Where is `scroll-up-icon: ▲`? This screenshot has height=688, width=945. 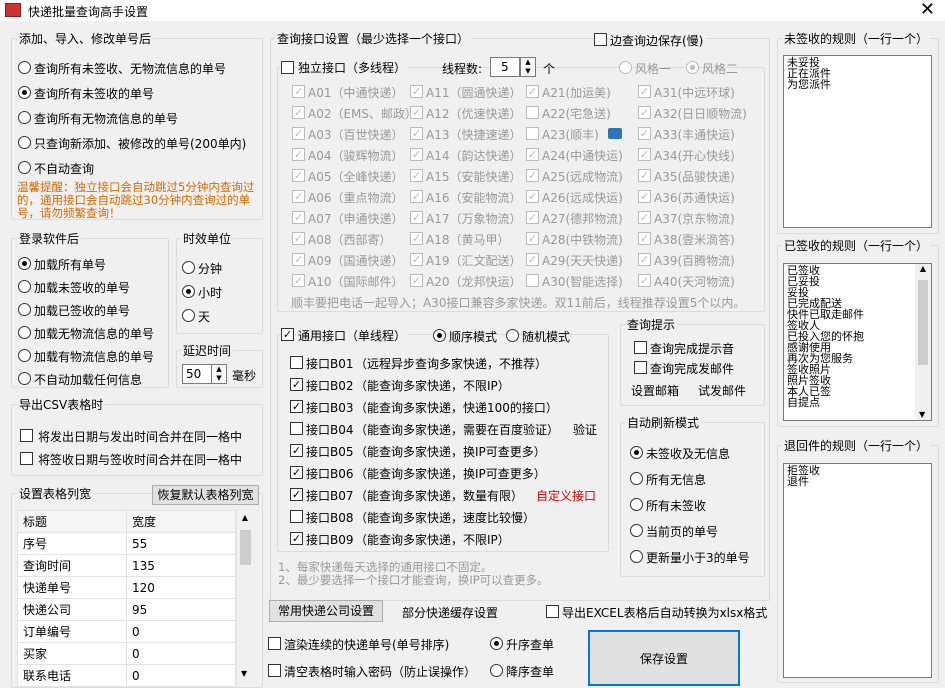 scroll-up-icon: ▲ is located at coordinates (245, 517).